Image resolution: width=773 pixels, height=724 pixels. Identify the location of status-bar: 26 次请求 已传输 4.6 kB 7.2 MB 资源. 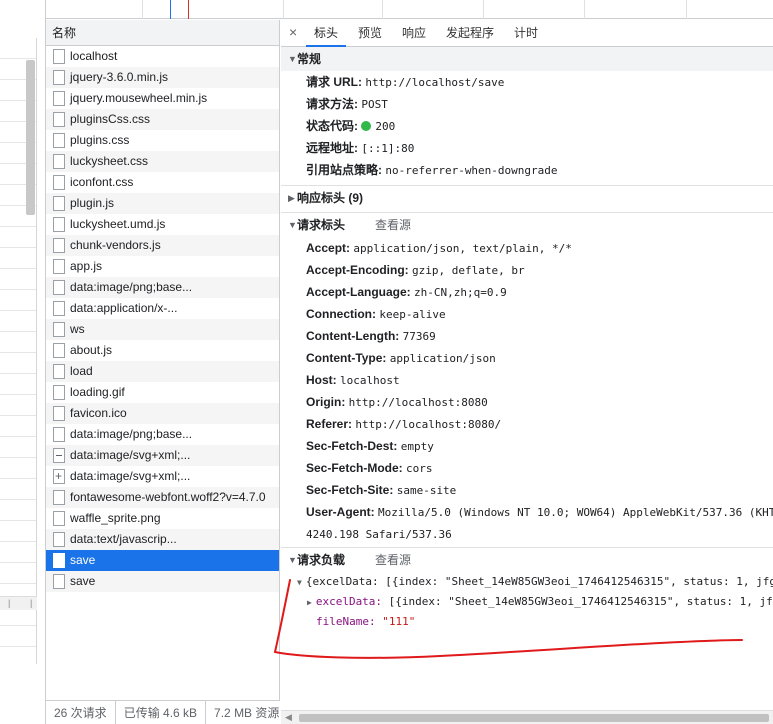
(163, 712).